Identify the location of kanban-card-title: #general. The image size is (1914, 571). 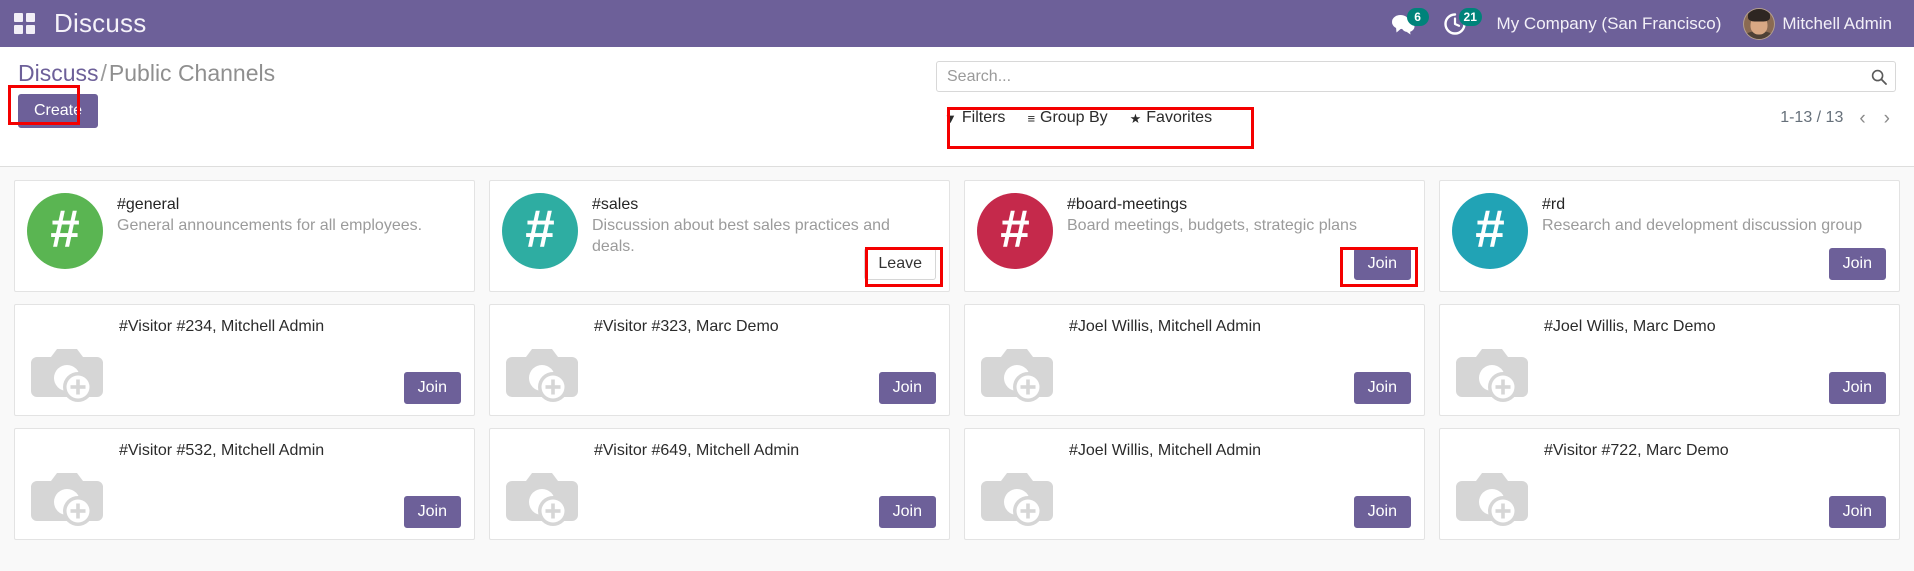
(148, 204).